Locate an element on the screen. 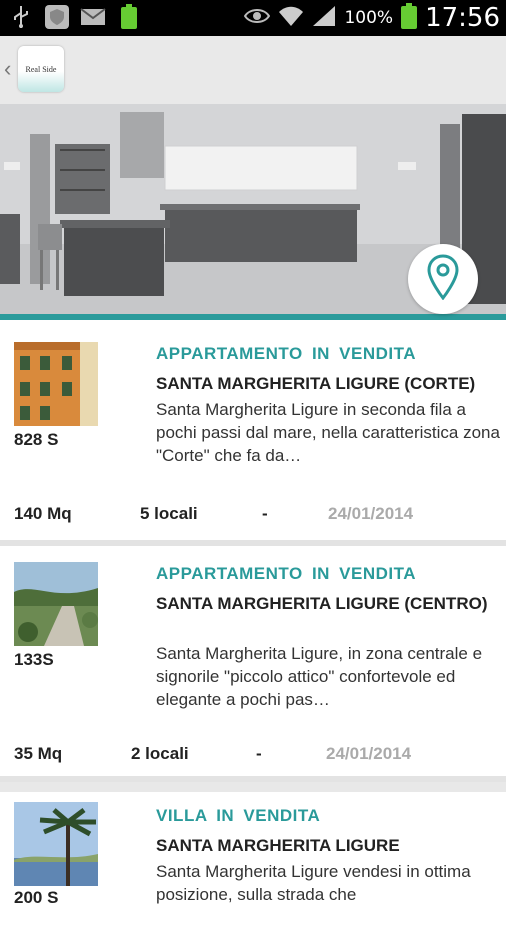 The height and width of the screenshot is (932, 506). system-indicators: 100% 17:56 is located at coordinates (372, 18).